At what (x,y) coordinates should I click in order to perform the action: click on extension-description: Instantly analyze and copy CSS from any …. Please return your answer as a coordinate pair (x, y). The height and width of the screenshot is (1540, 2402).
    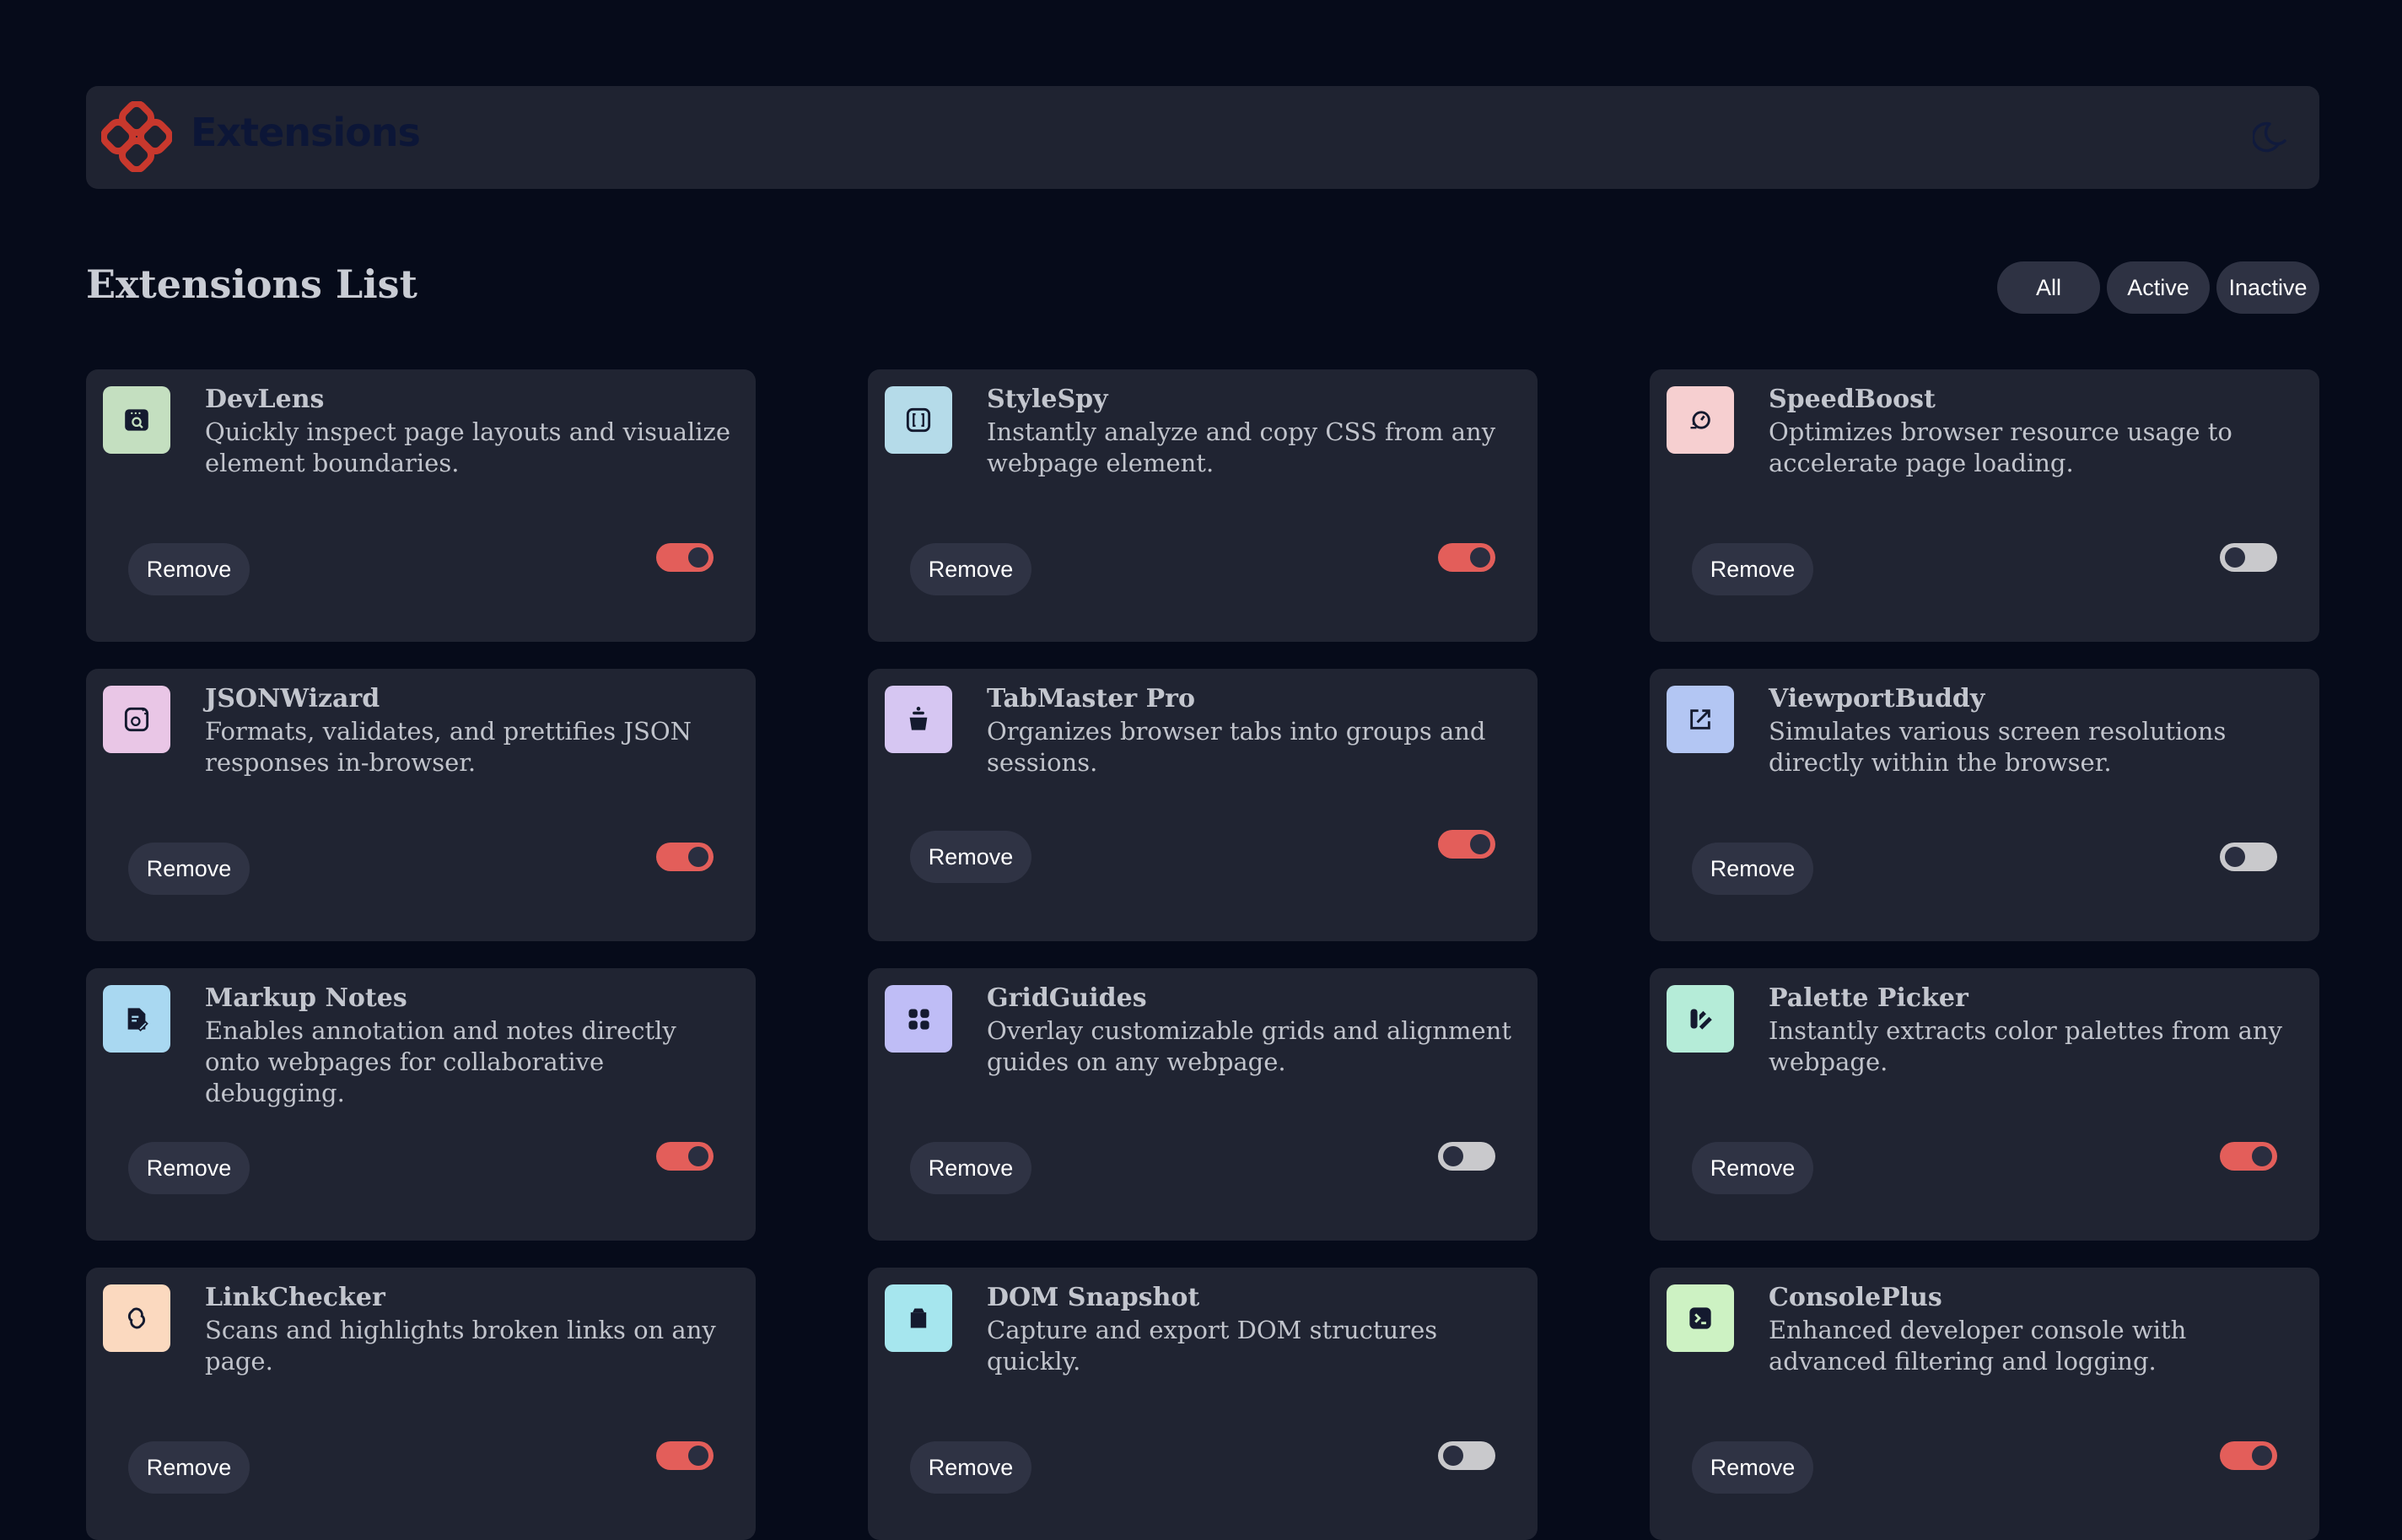
    Looking at the image, I should click on (1241, 447).